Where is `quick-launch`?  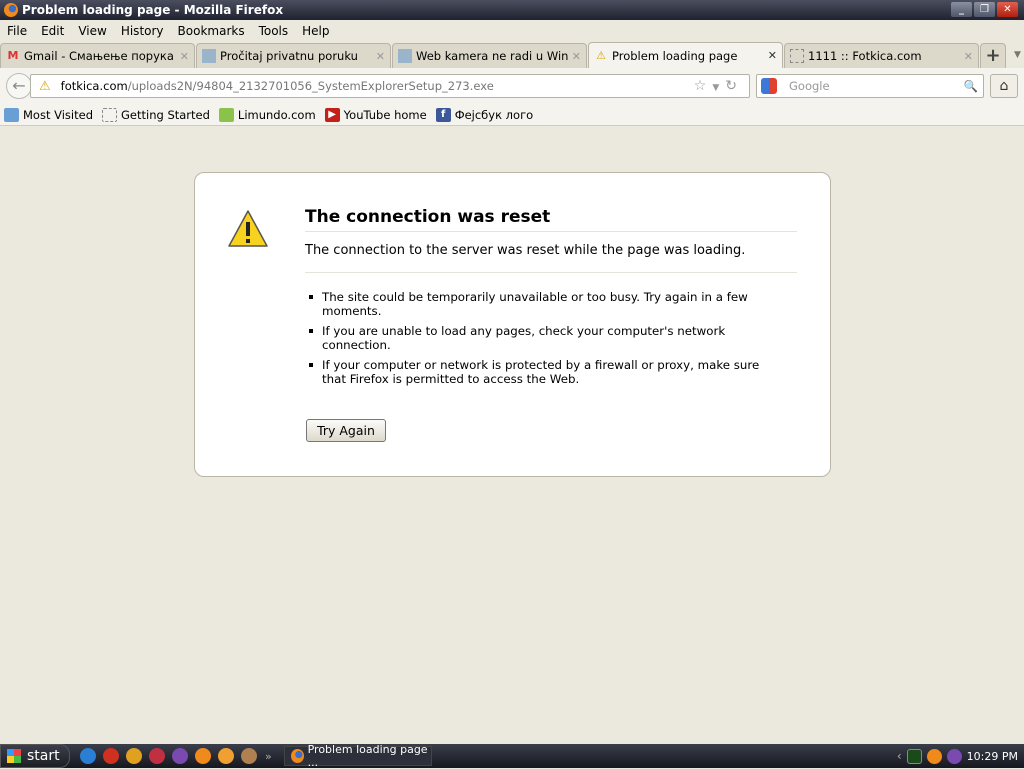
quick-launch is located at coordinates (168, 756).